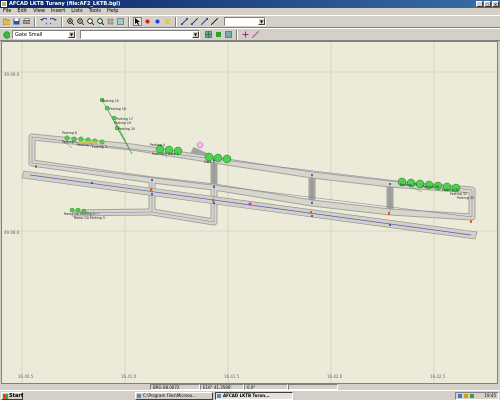 Image resolution: width=500 pixels, height=400 pixels. Describe the element at coordinates (12, 232) in the screenshot. I see `latitude-label: 49.08.0` at that location.